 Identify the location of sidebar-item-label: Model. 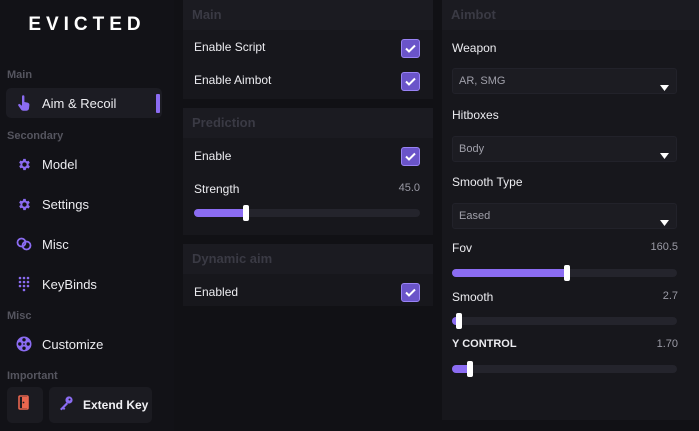
(60, 164).